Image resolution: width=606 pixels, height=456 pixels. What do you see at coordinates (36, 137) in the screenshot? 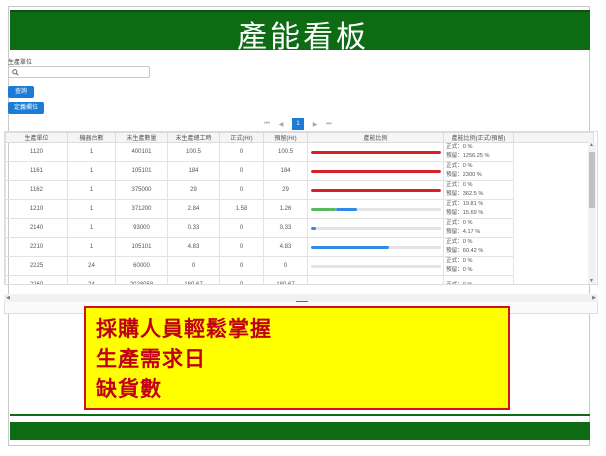
I see `header-unit: 生產單位` at bounding box center [36, 137].